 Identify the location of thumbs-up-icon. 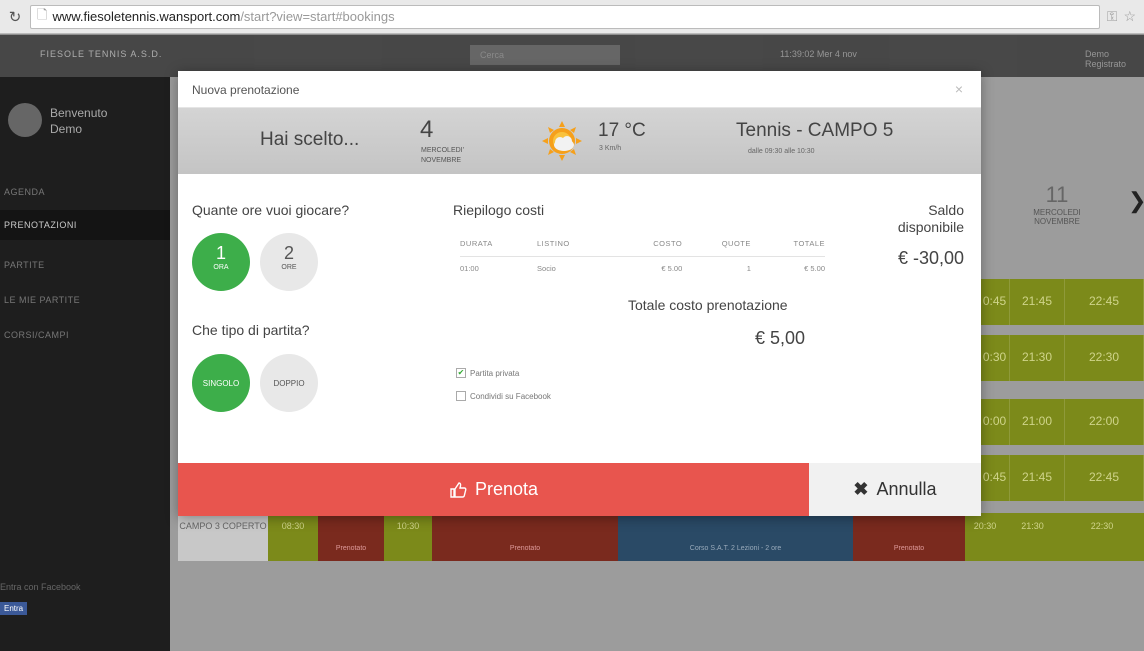
(458, 489).